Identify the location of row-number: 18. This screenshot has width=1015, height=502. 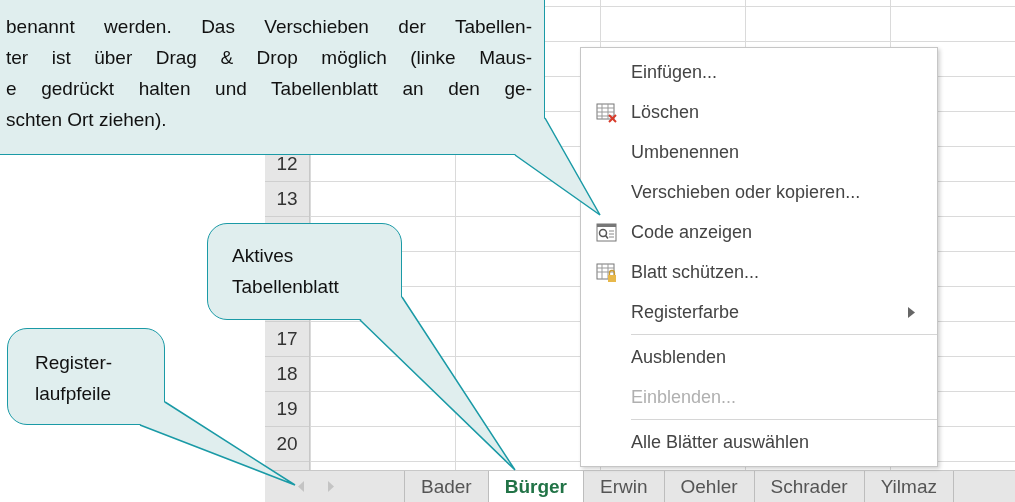
(287, 373).